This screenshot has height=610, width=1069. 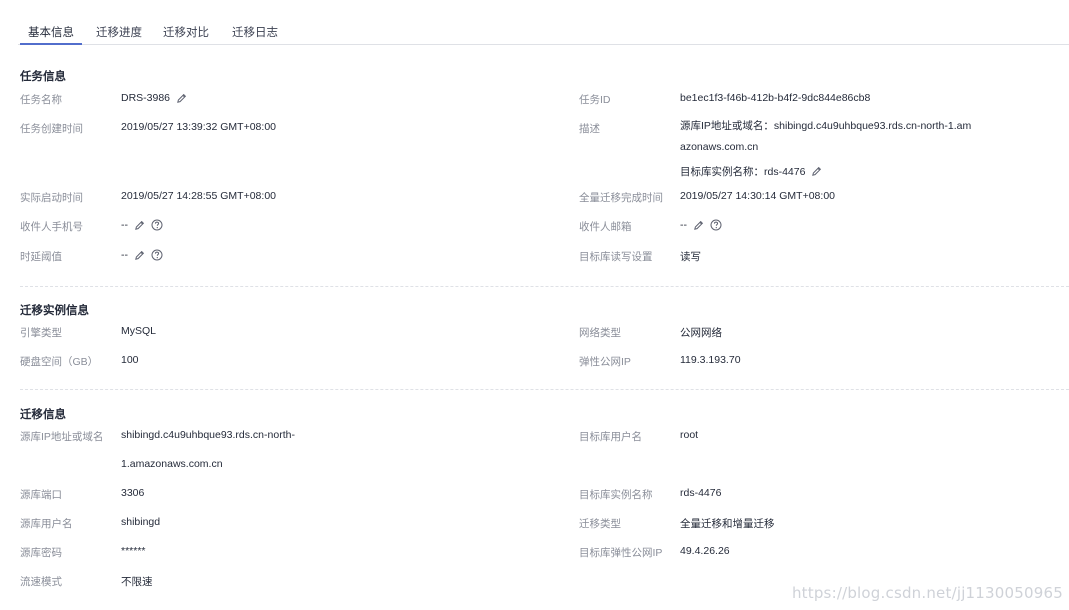 I want to click on email-label: 收件人邮箱, so click(x=605, y=227).